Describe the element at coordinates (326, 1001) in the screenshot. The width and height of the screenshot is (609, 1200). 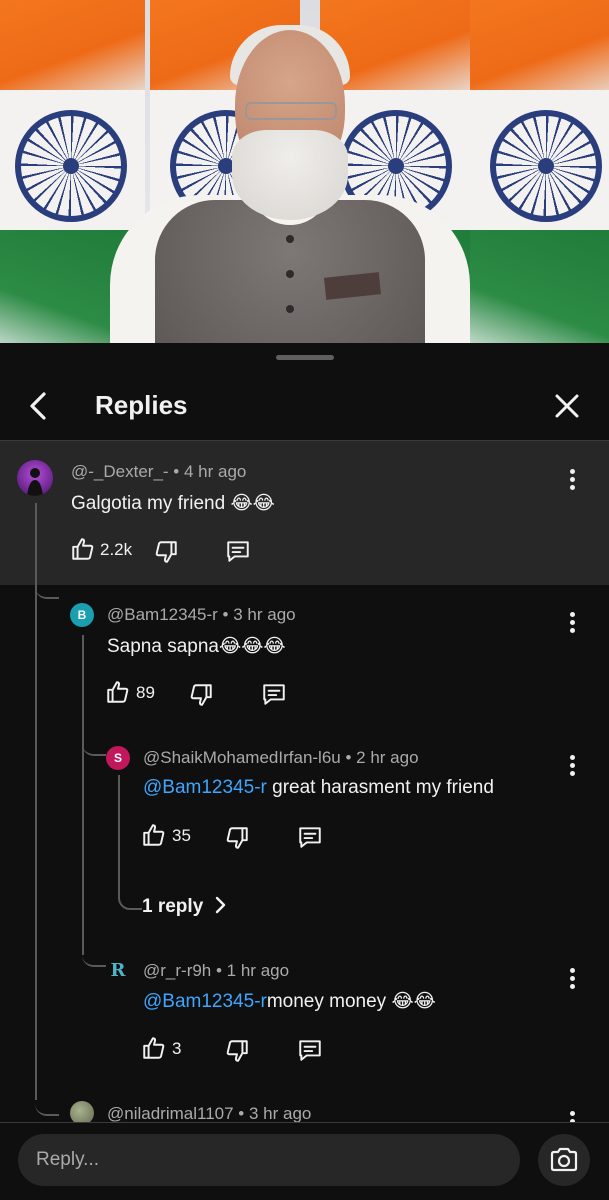
I see `comment-body: money money` at that location.